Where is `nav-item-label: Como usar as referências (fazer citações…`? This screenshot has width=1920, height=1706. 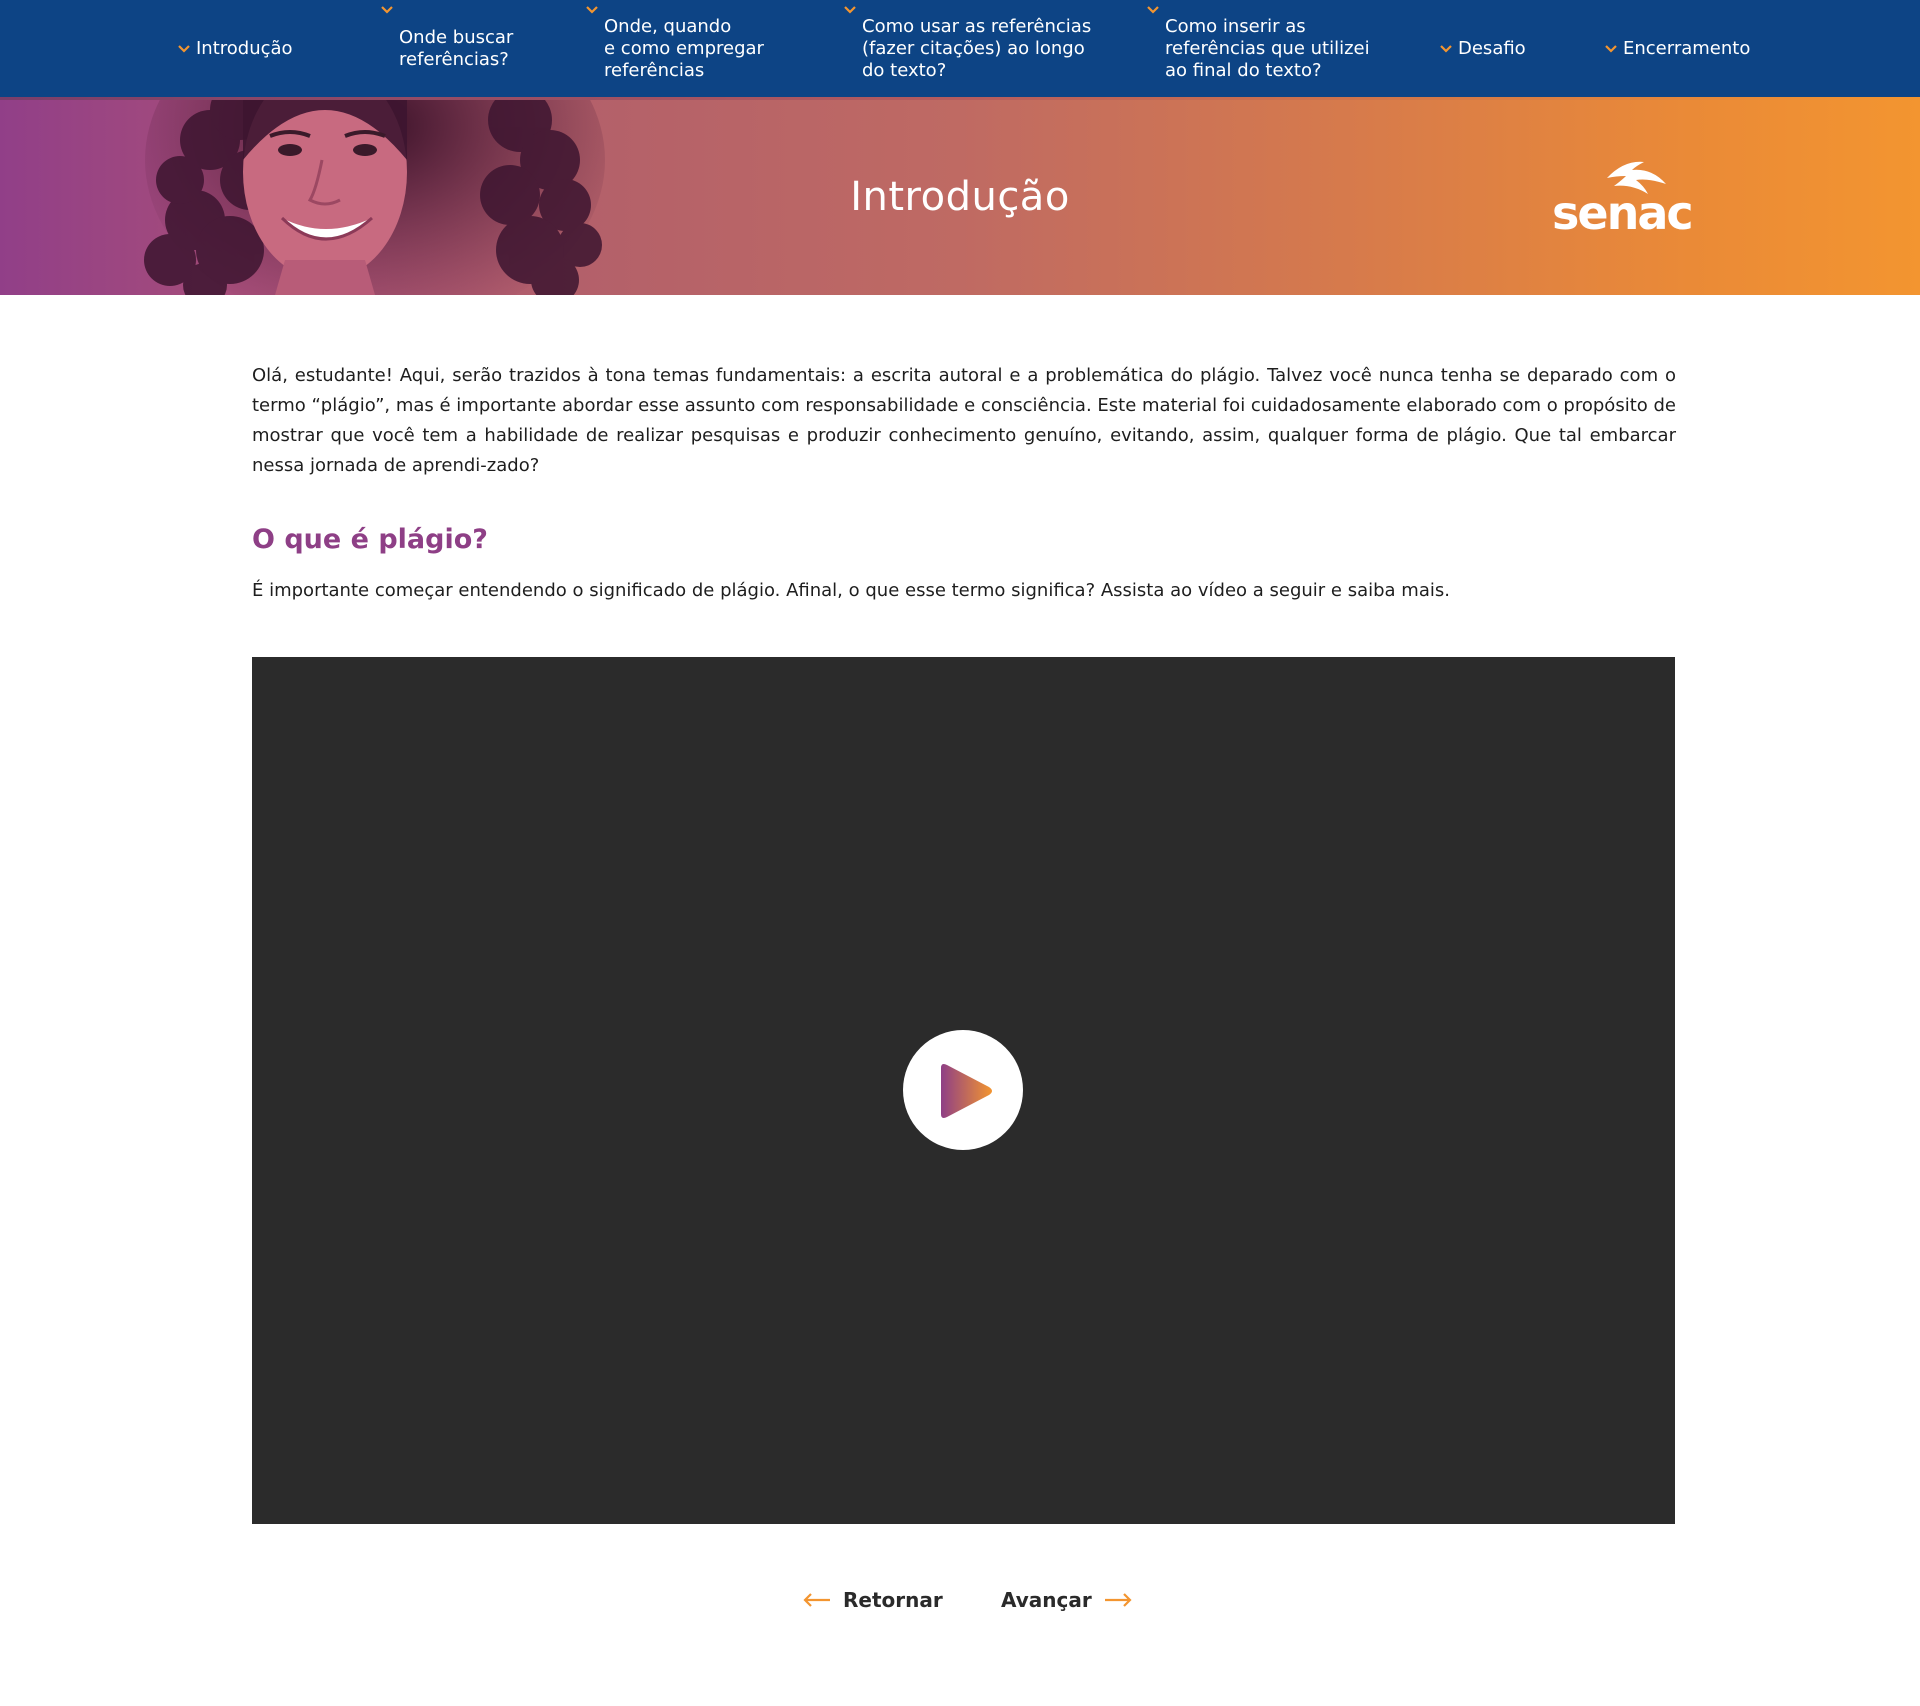 nav-item-label: Como usar as referências (fazer citações… is located at coordinates (977, 48).